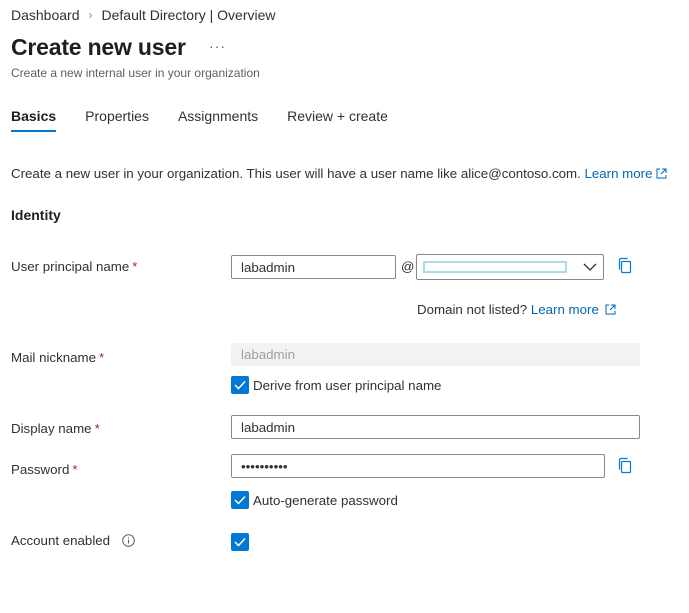 The image size is (689, 613). Describe the element at coordinates (45, 15) in the screenshot. I see `breadcrumb-dashboard: Dashboard` at that location.